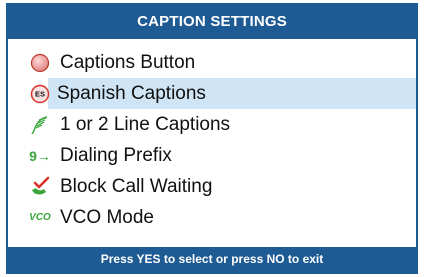  I want to click on es-badge-text: ES, so click(40, 93).